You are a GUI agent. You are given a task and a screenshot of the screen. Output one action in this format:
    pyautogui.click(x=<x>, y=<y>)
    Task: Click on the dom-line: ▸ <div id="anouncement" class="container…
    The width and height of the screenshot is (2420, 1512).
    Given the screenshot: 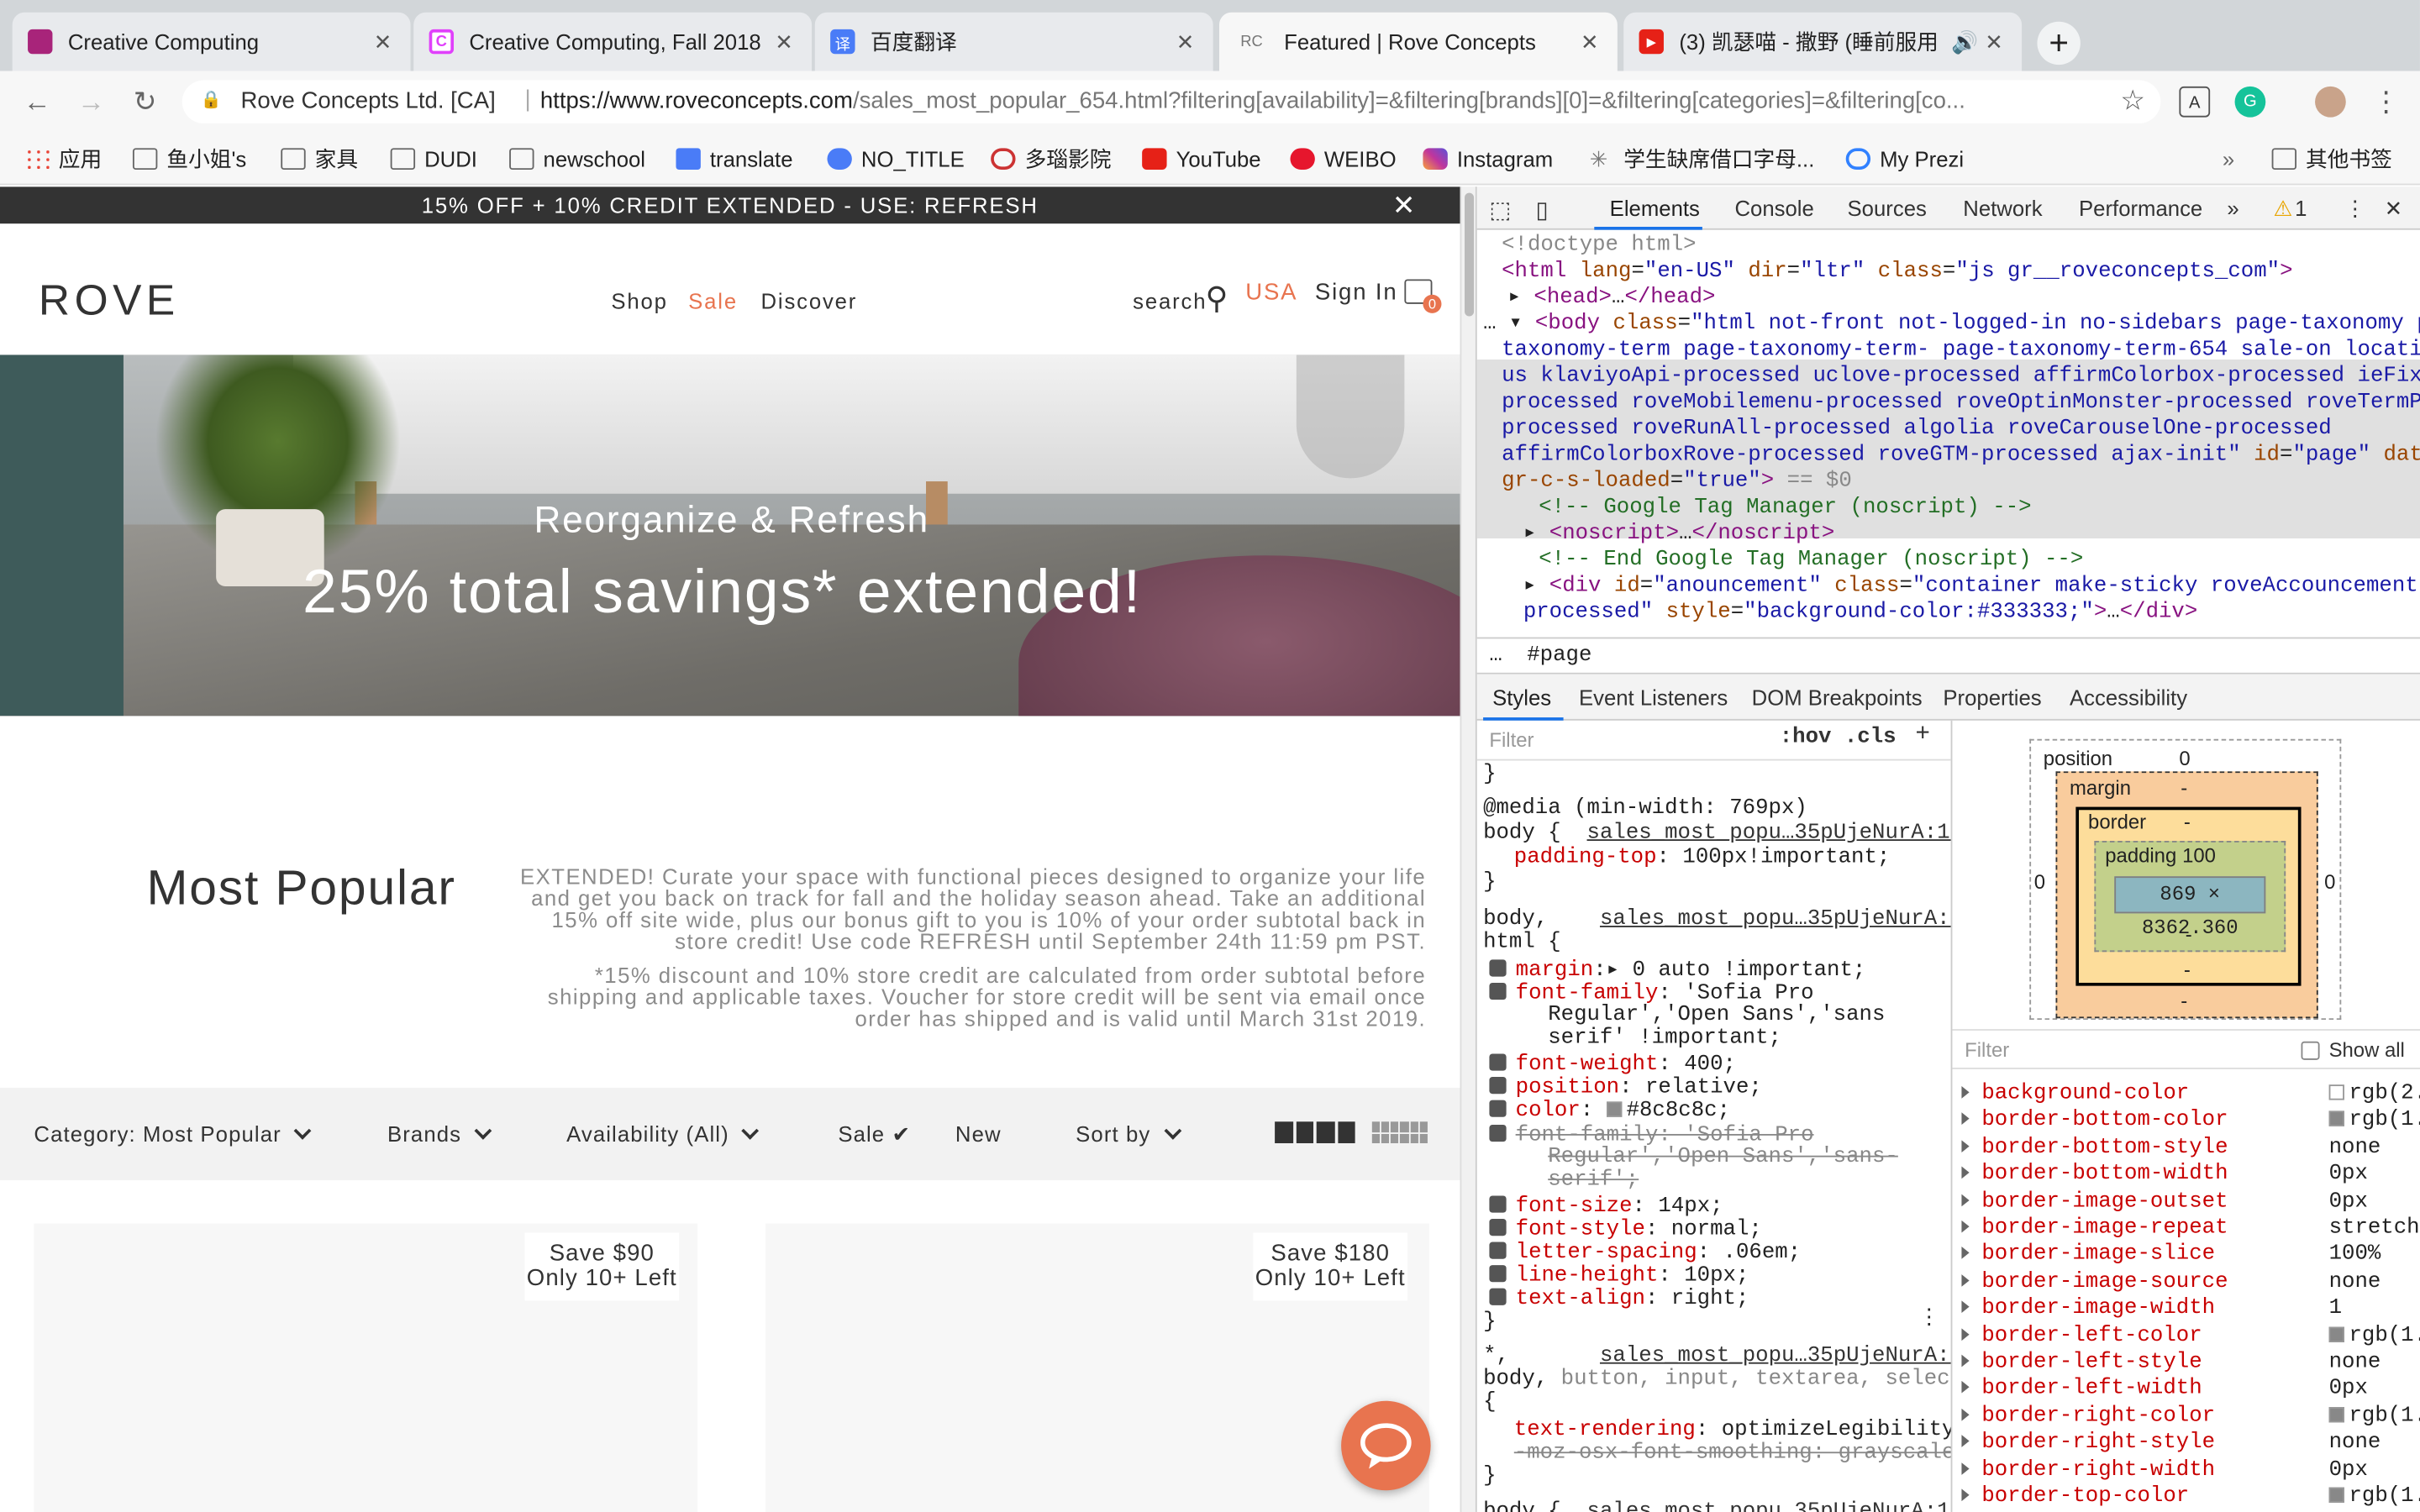 What is the action you would take?
    pyautogui.click(x=1972, y=586)
    